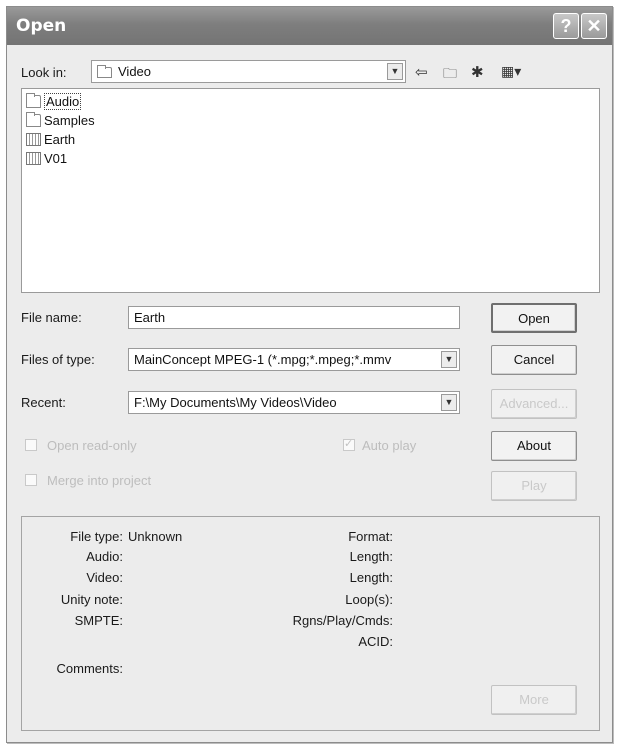 This screenshot has height=753, width=617. I want to click on files-of-type-dropdown: MainConcept MPEG-1 (*.mpg;*.mpeg;*.mmv ▼, so click(294, 359).